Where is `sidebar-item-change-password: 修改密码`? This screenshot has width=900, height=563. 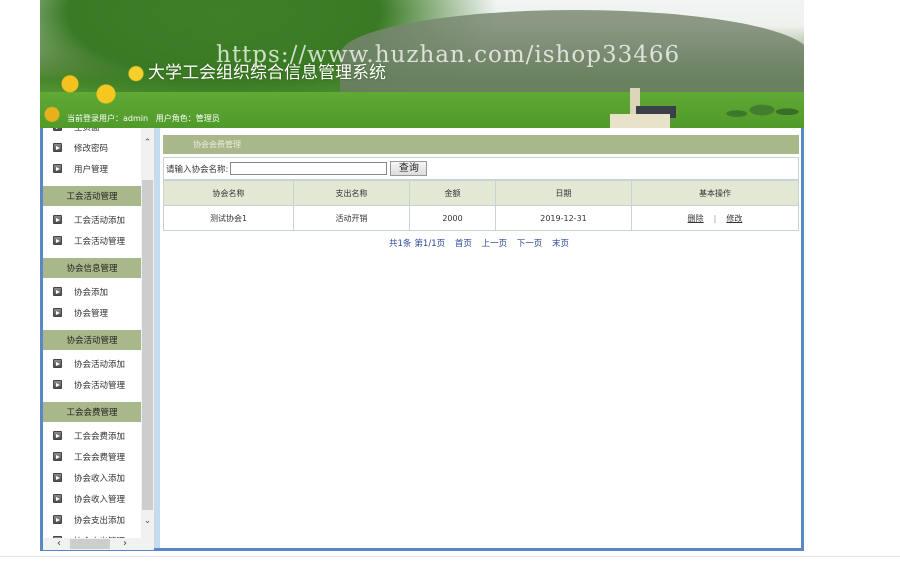 sidebar-item-change-password: 修改密码 is located at coordinates (92, 147).